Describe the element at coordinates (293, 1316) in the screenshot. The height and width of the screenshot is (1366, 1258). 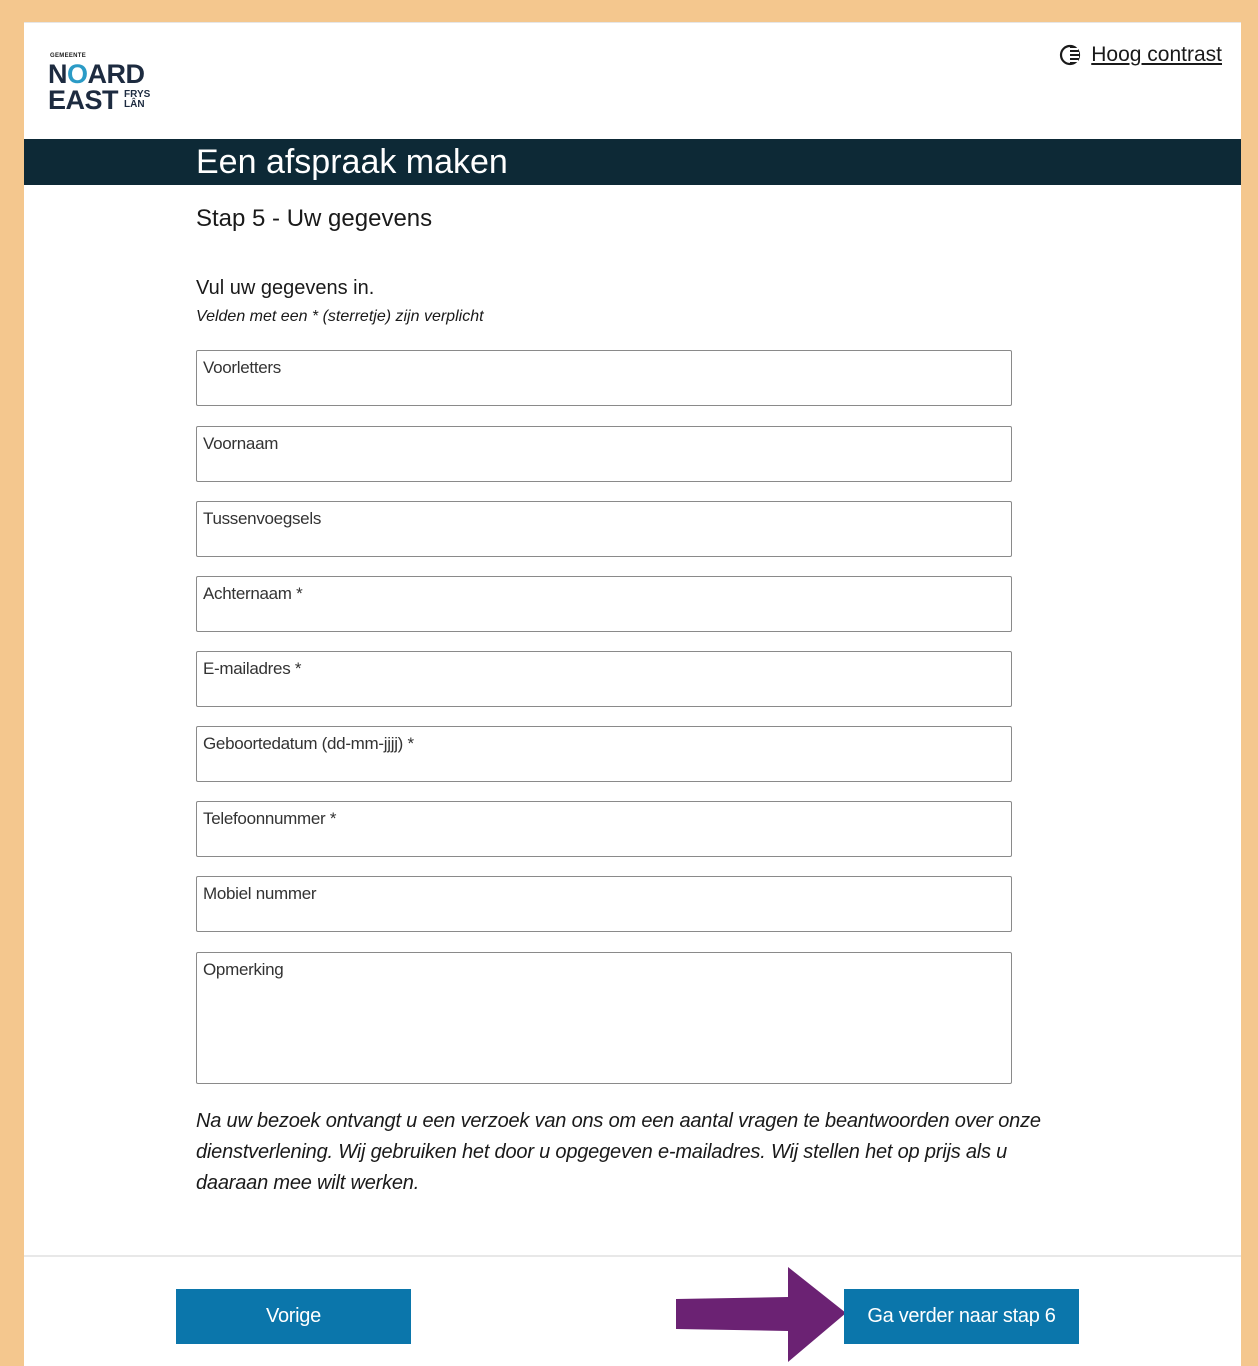
I see `previous-button: Vorige` at that location.